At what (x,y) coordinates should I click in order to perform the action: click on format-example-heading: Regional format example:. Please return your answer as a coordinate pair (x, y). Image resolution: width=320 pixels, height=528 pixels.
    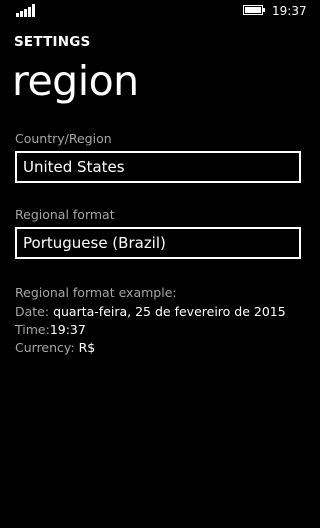
    Looking at the image, I should click on (96, 292).